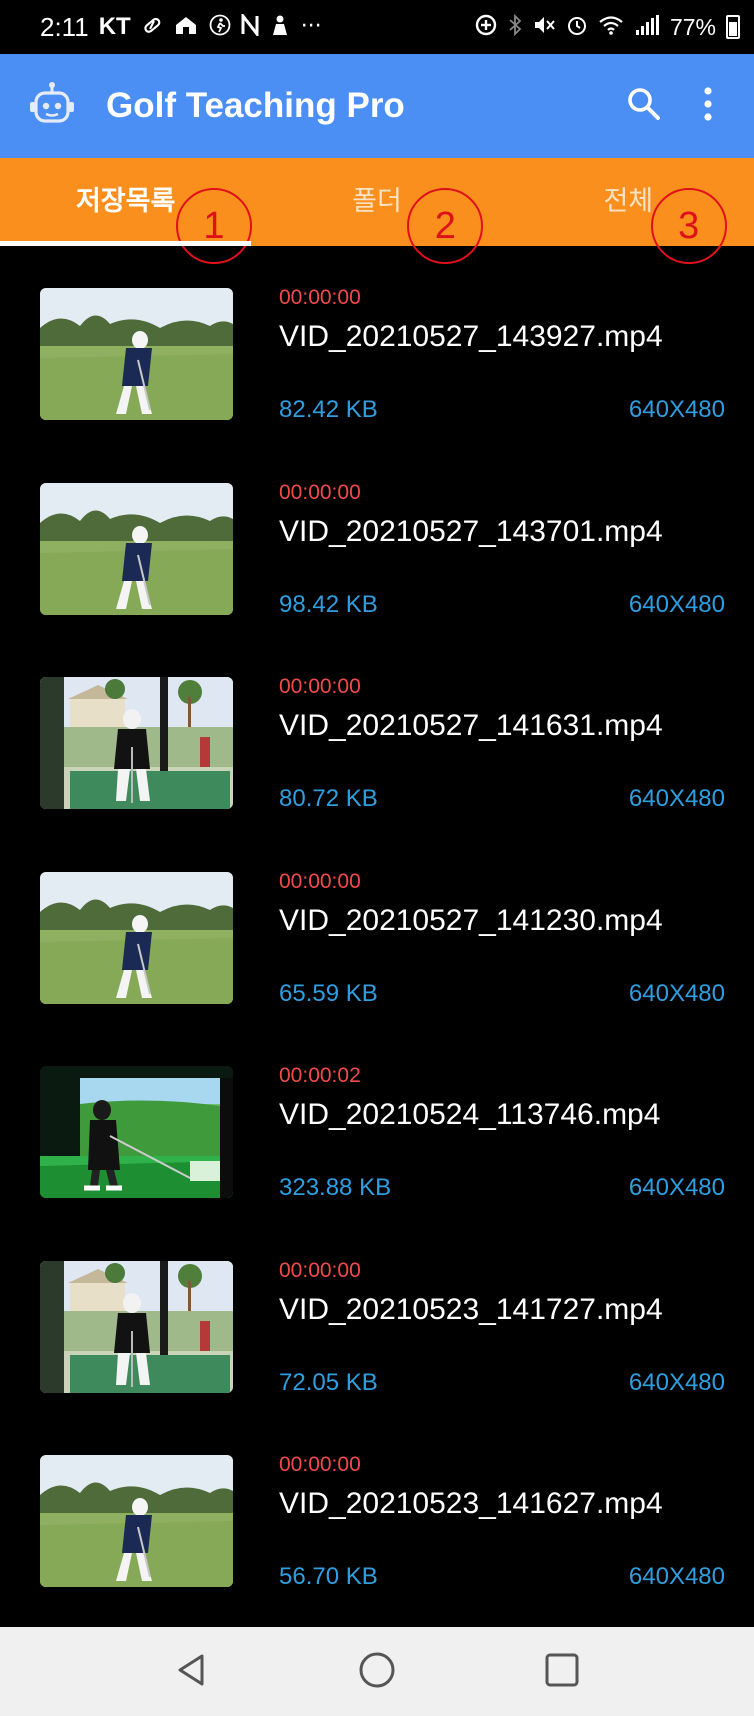 Image resolution: width=754 pixels, height=1716 pixels. I want to click on status-left: 2:11 KT ···, so click(181, 27).